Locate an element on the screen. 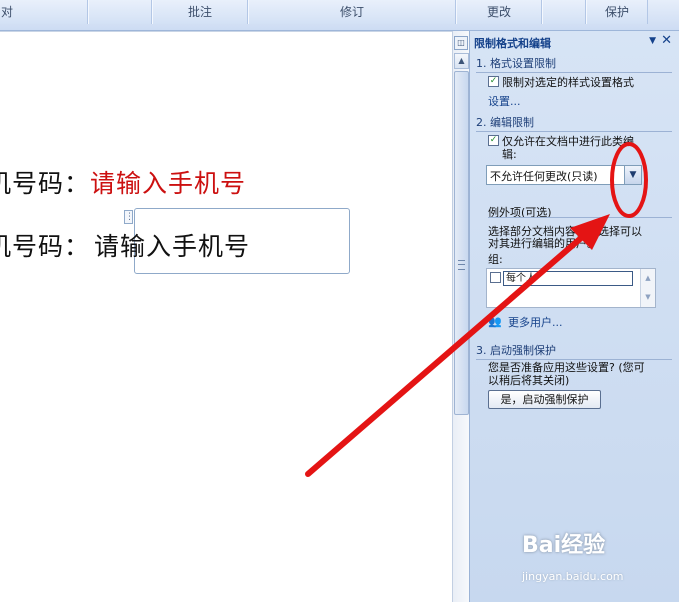  chevron-down-icon: ▼ is located at coordinates (633, 175).